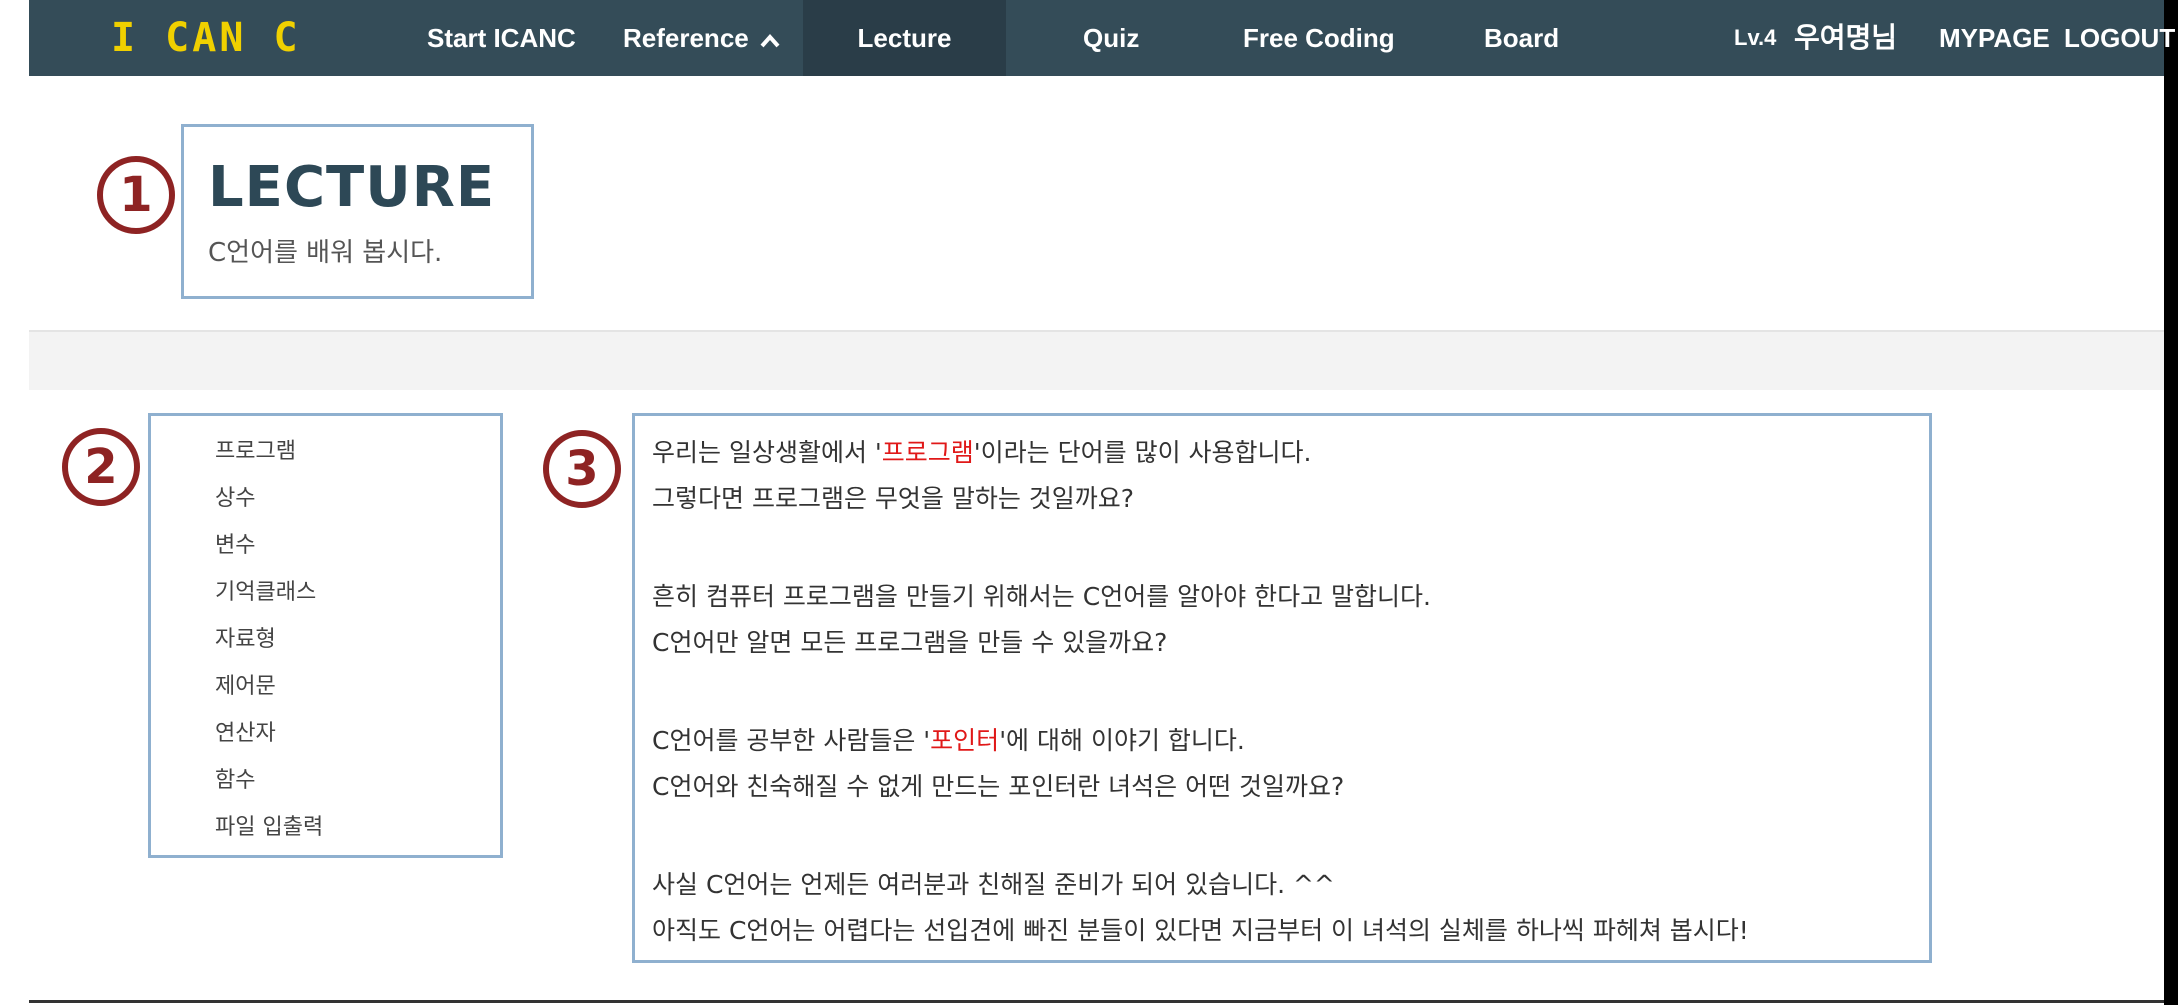 This screenshot has width=2178, height=1005. I want to click on content-line-1: 우리는 일상생활에서 '프로그램'이라는 단어를 많이 사용합니다., so click(981, 451).